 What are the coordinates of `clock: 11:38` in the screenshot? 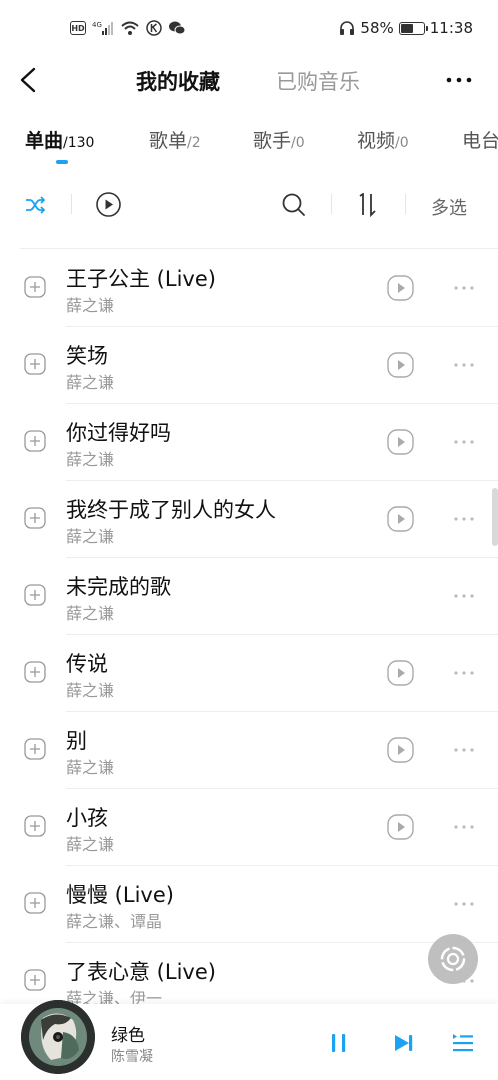 It's located at (451, 28).